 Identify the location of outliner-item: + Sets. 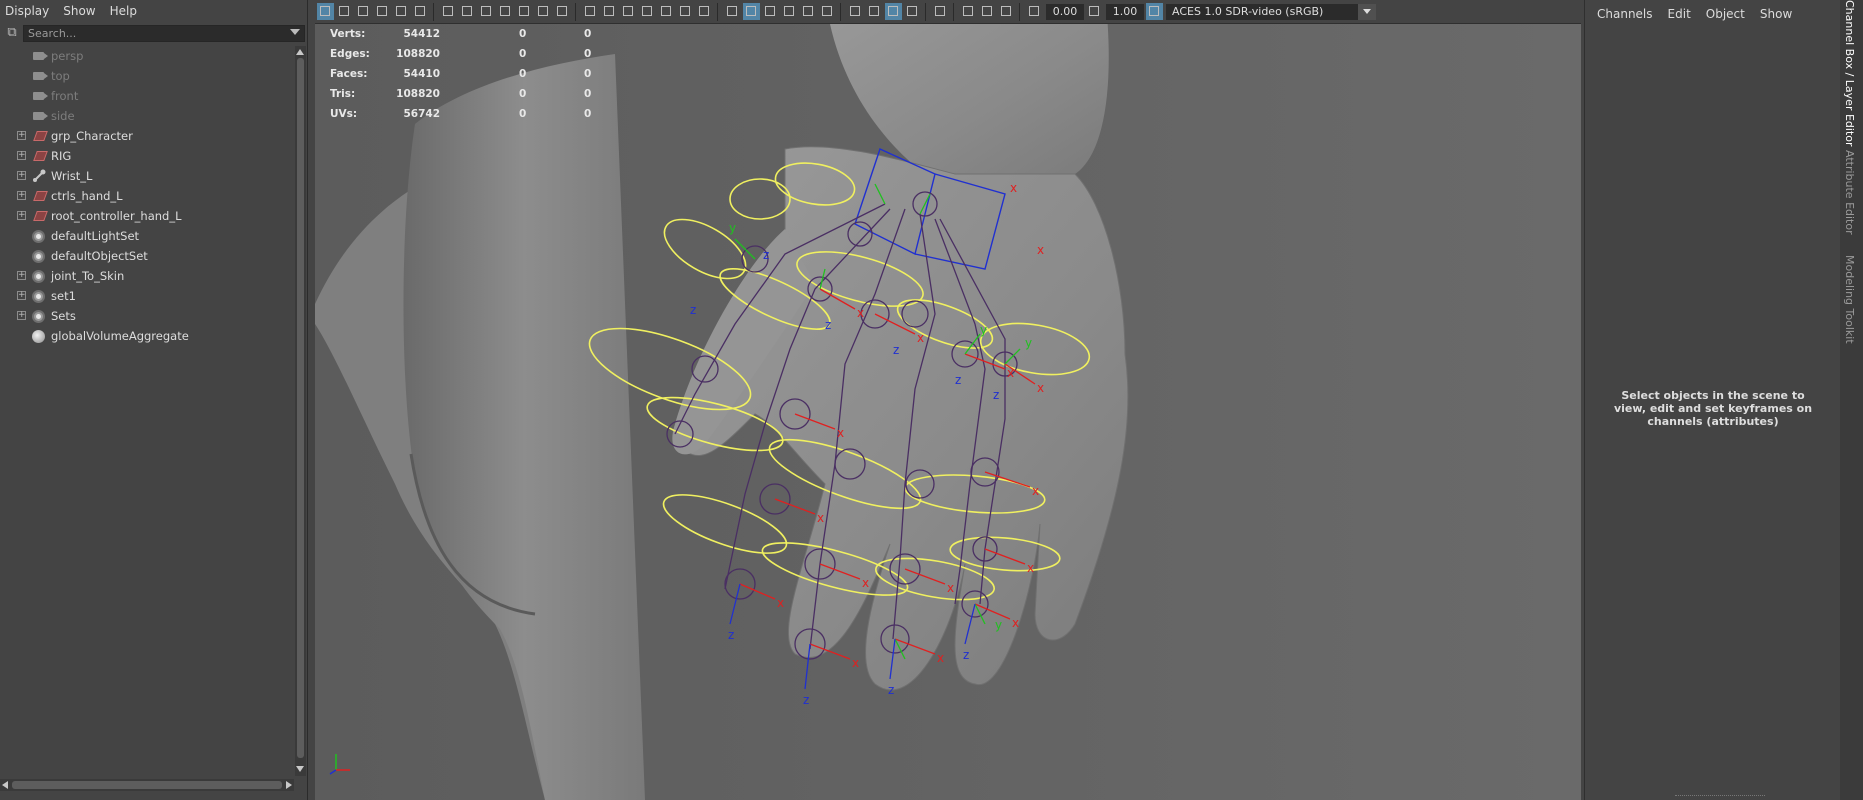
(147, 316).